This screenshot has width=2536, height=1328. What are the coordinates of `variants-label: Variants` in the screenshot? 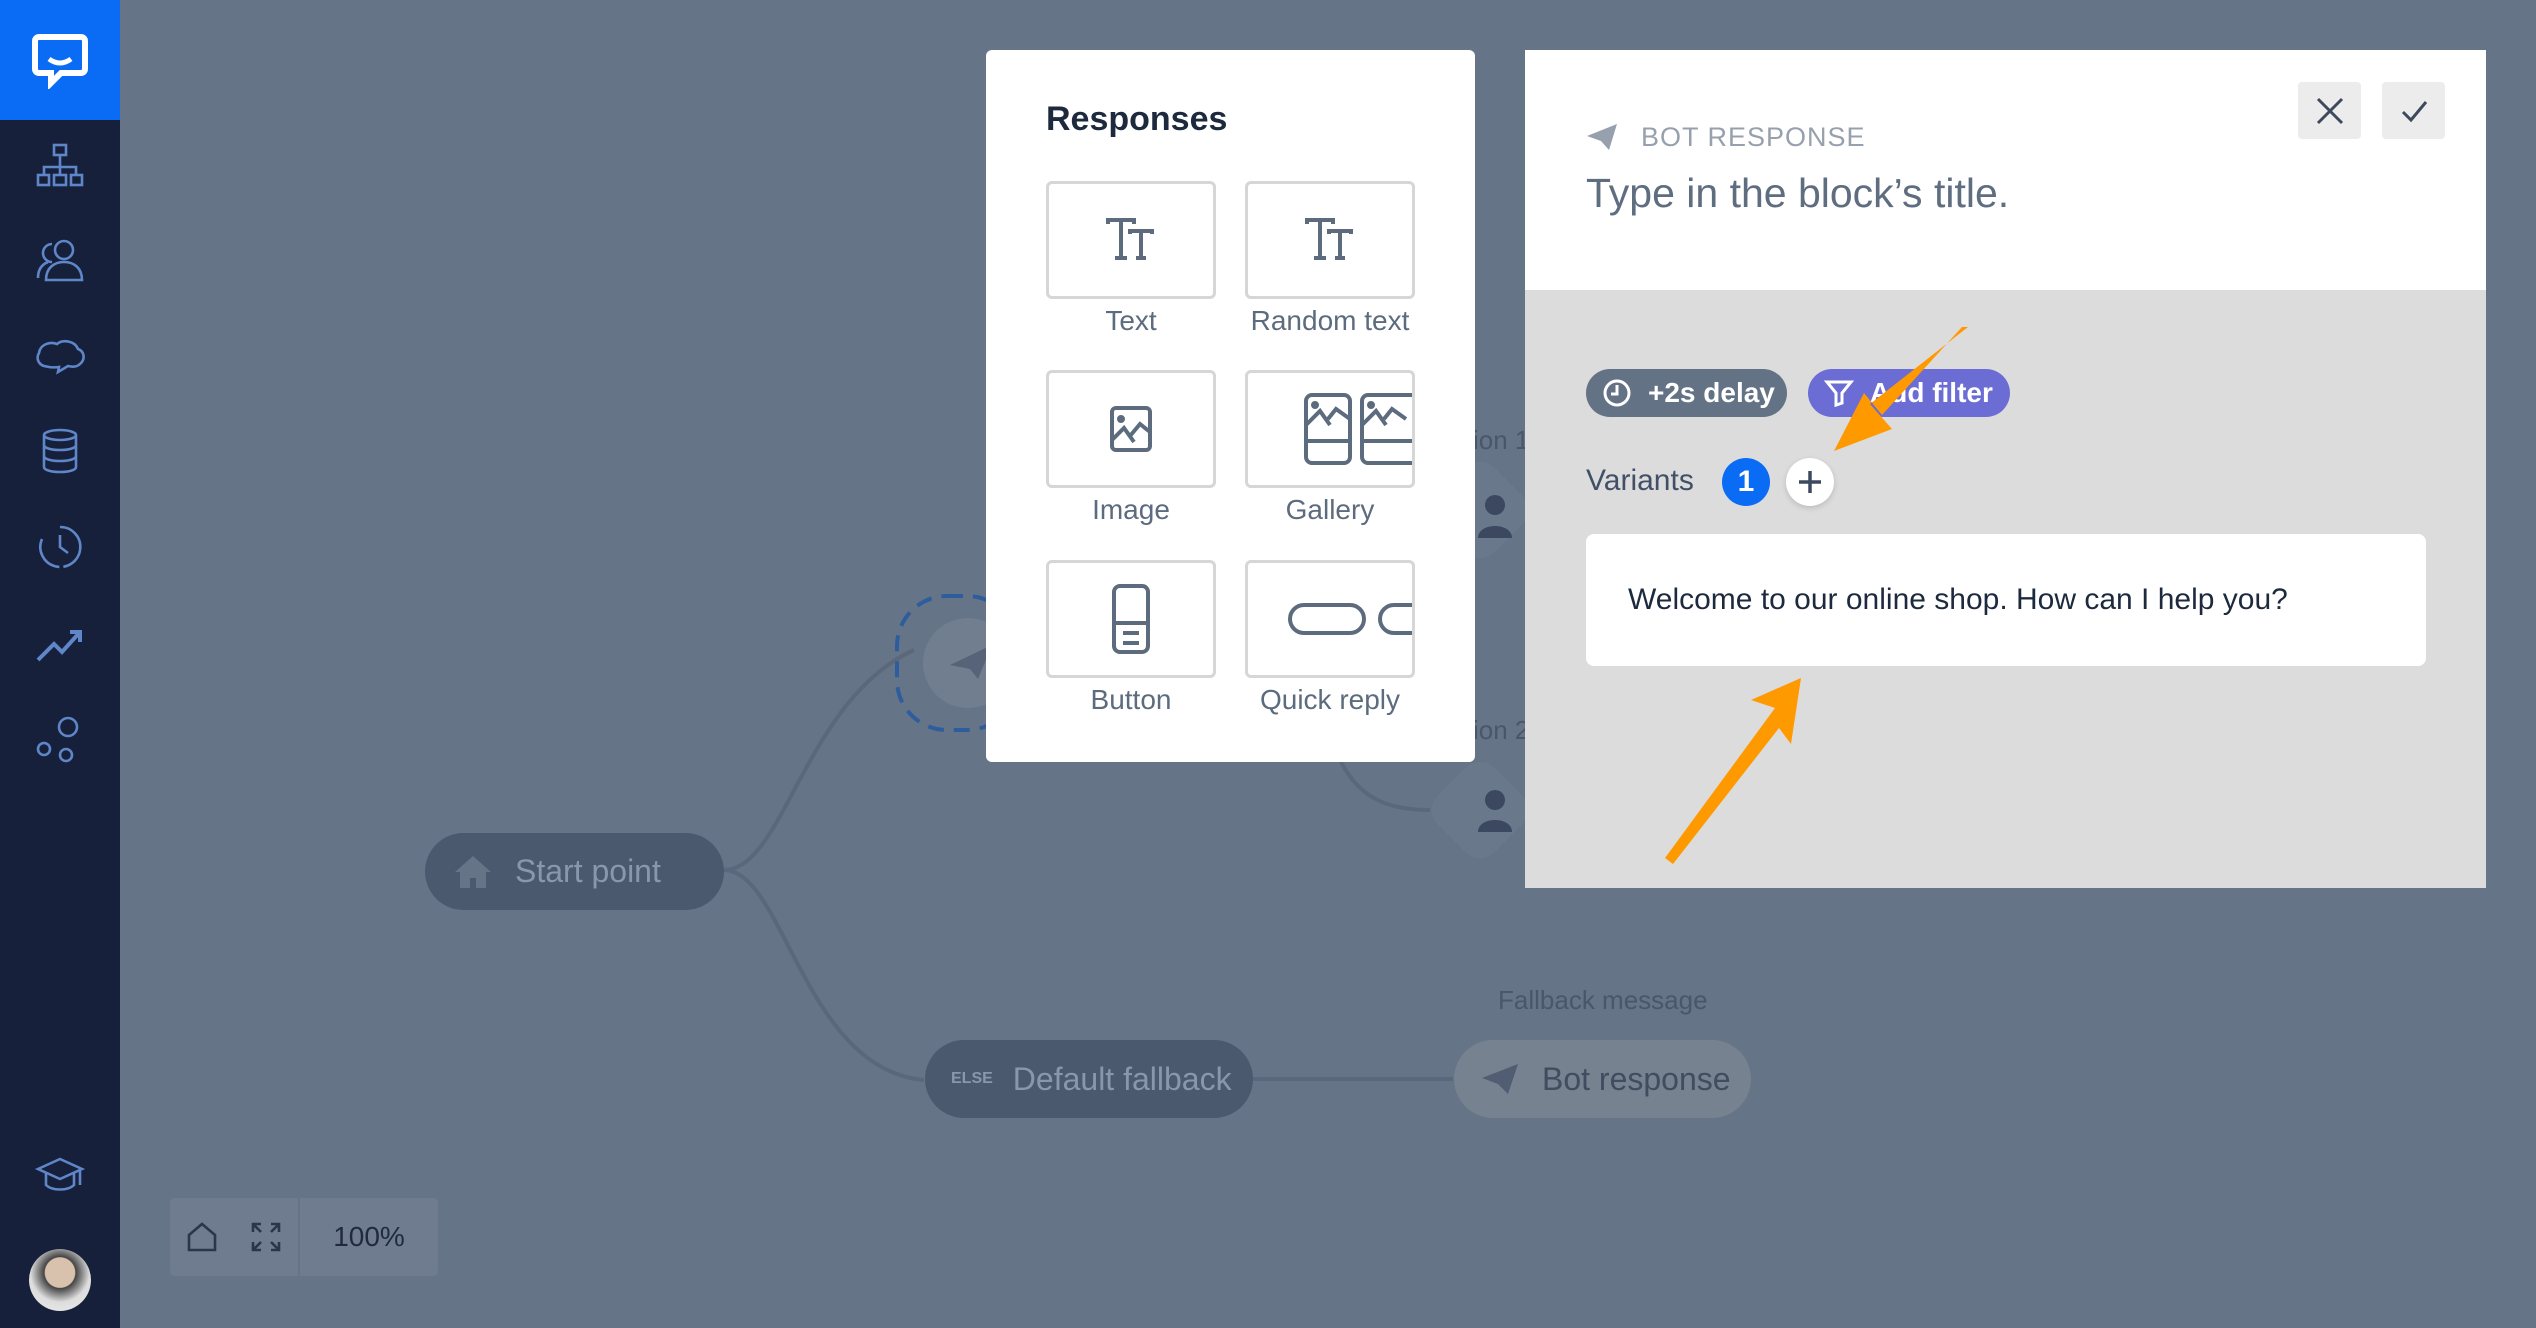 It's located at (1640, 480).